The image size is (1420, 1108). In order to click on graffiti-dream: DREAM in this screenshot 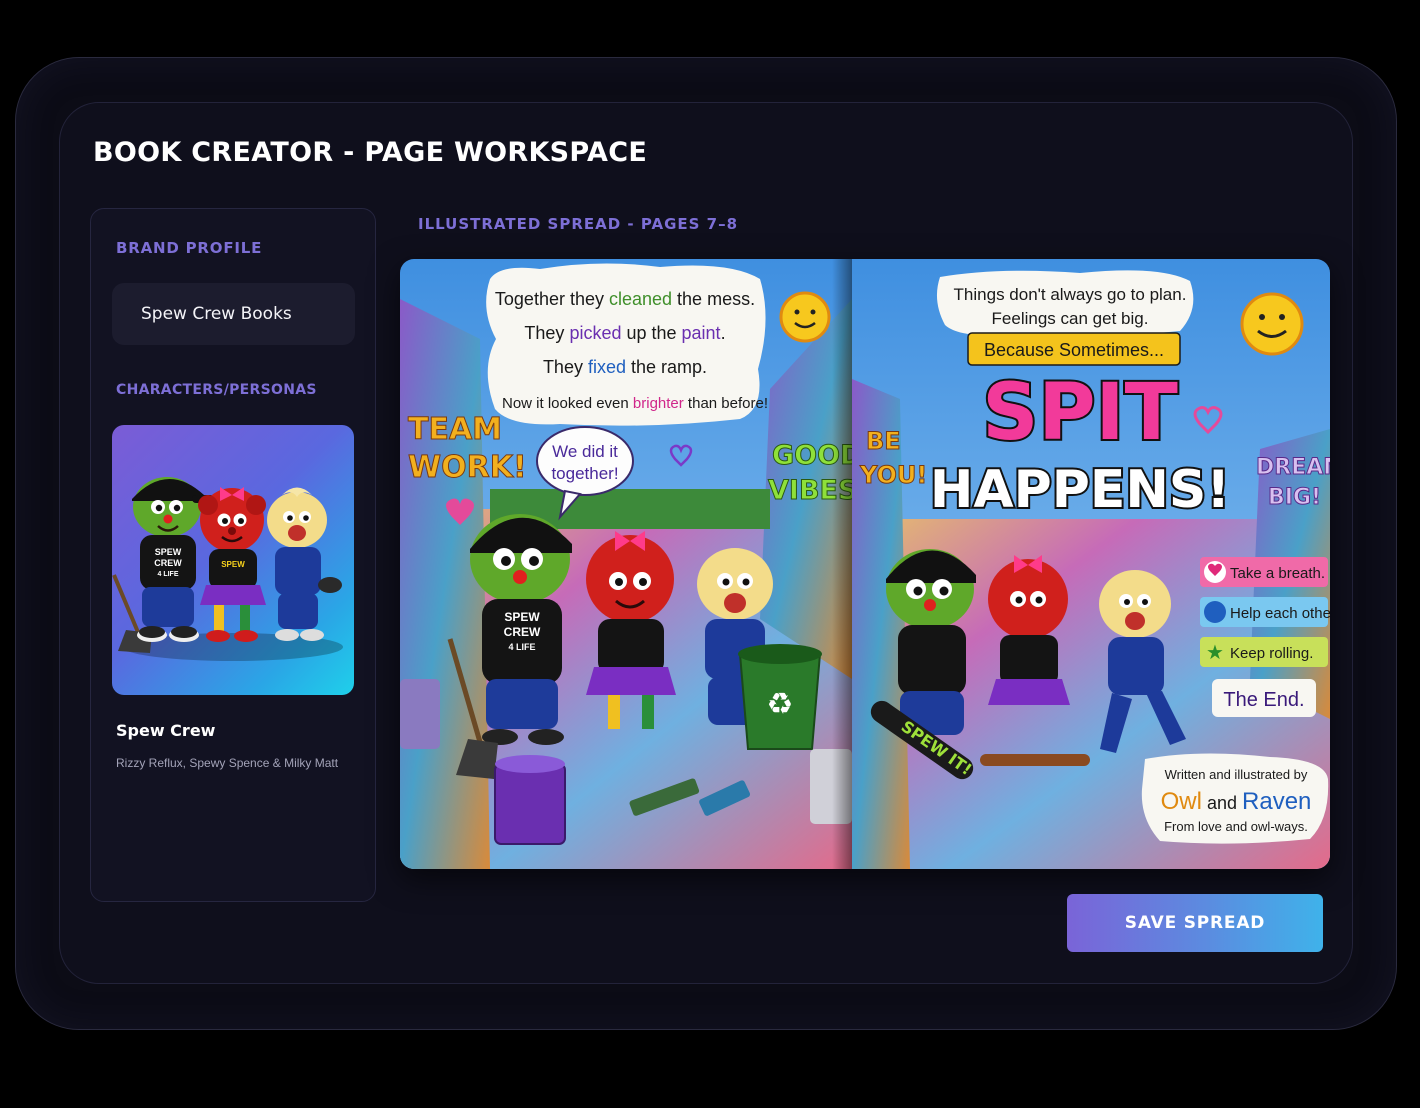, I will do `click(1293, 467)`.